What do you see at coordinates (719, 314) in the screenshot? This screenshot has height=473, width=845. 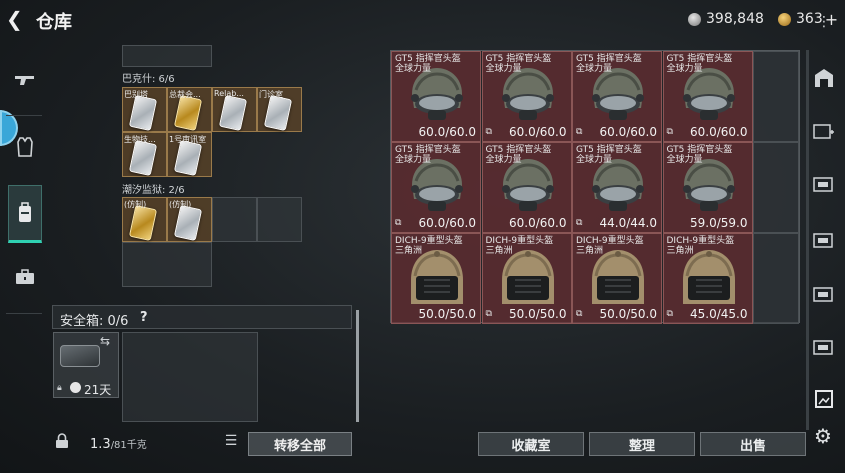 I see `item-durability: 45.0/45.0` at bounding box center [719, 314].